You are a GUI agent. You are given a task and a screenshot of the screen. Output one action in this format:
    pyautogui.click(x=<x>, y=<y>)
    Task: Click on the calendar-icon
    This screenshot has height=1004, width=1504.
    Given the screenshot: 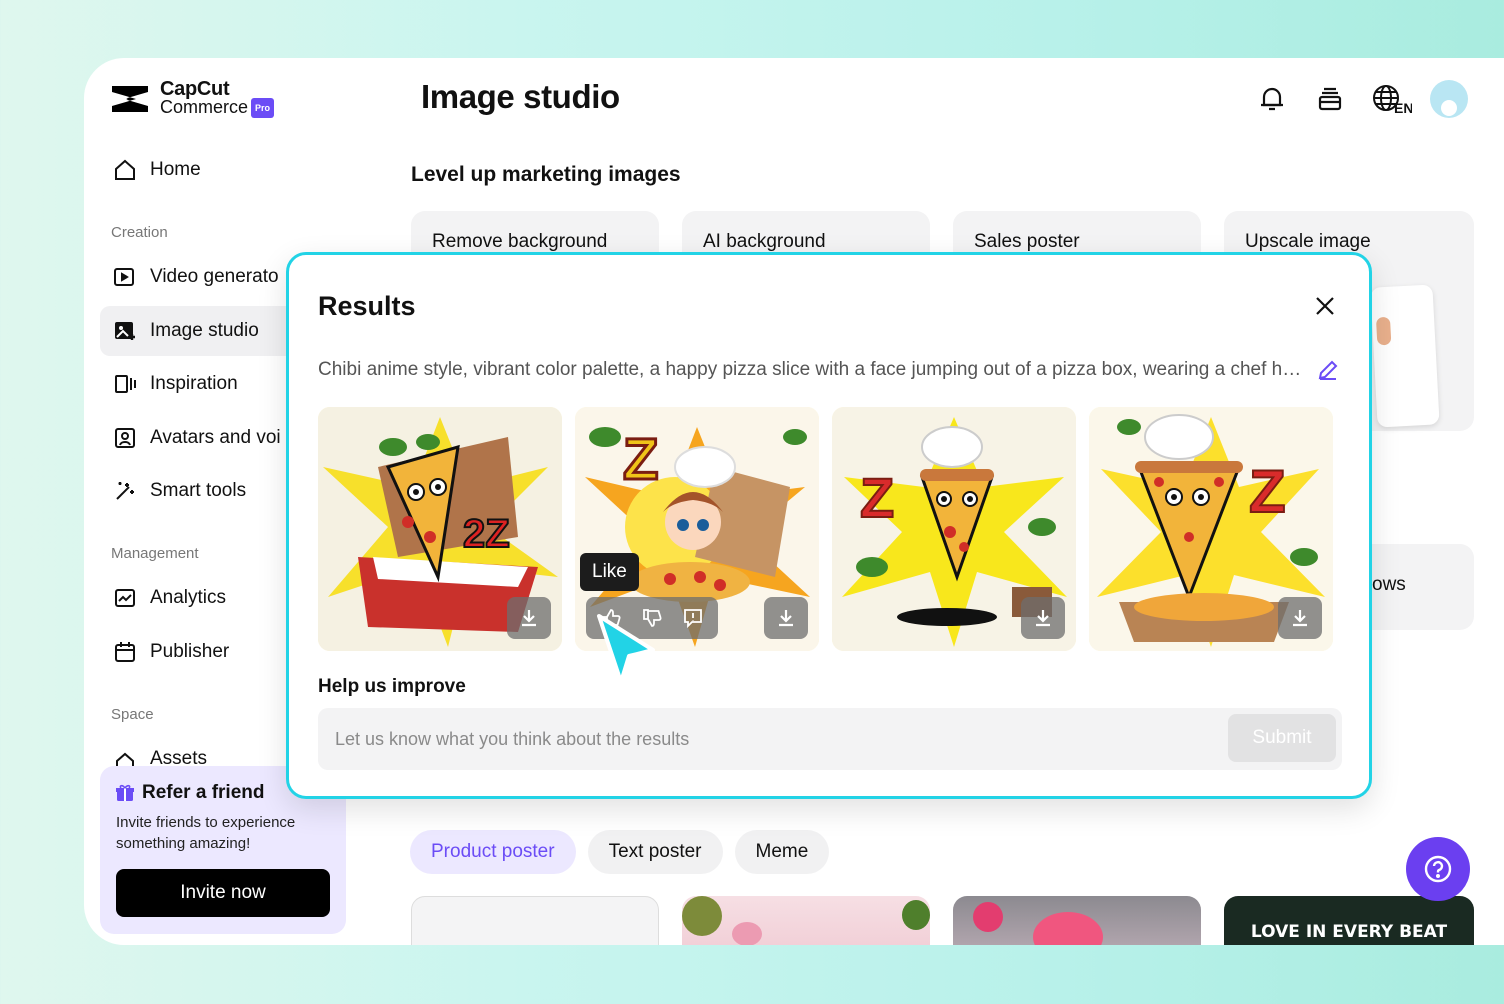 What is the action you would take?
    pyautogui.click(x=125, y=652)
    